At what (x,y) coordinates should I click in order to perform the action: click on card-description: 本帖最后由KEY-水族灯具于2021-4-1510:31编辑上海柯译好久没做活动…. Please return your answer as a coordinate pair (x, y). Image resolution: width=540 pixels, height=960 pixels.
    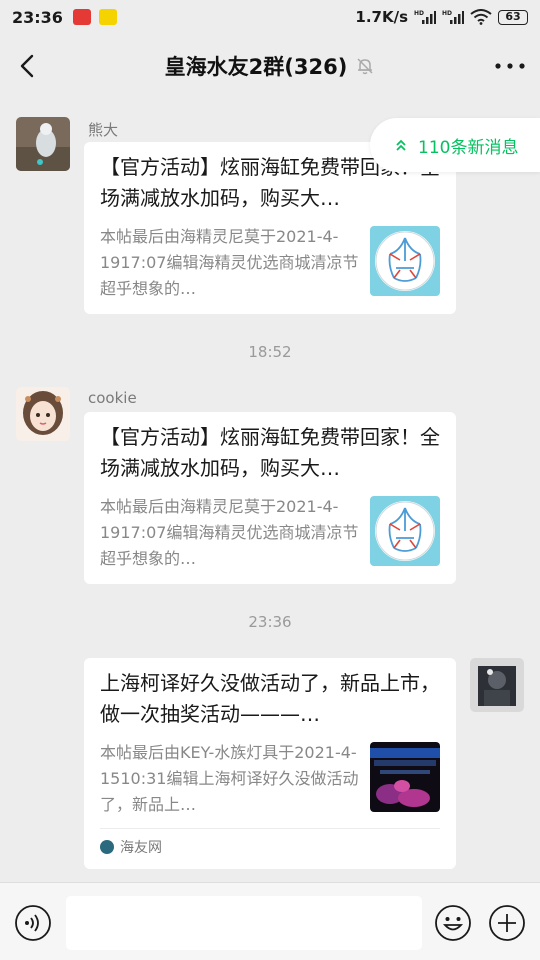
    Looking at the image, I should click on (229, 778).